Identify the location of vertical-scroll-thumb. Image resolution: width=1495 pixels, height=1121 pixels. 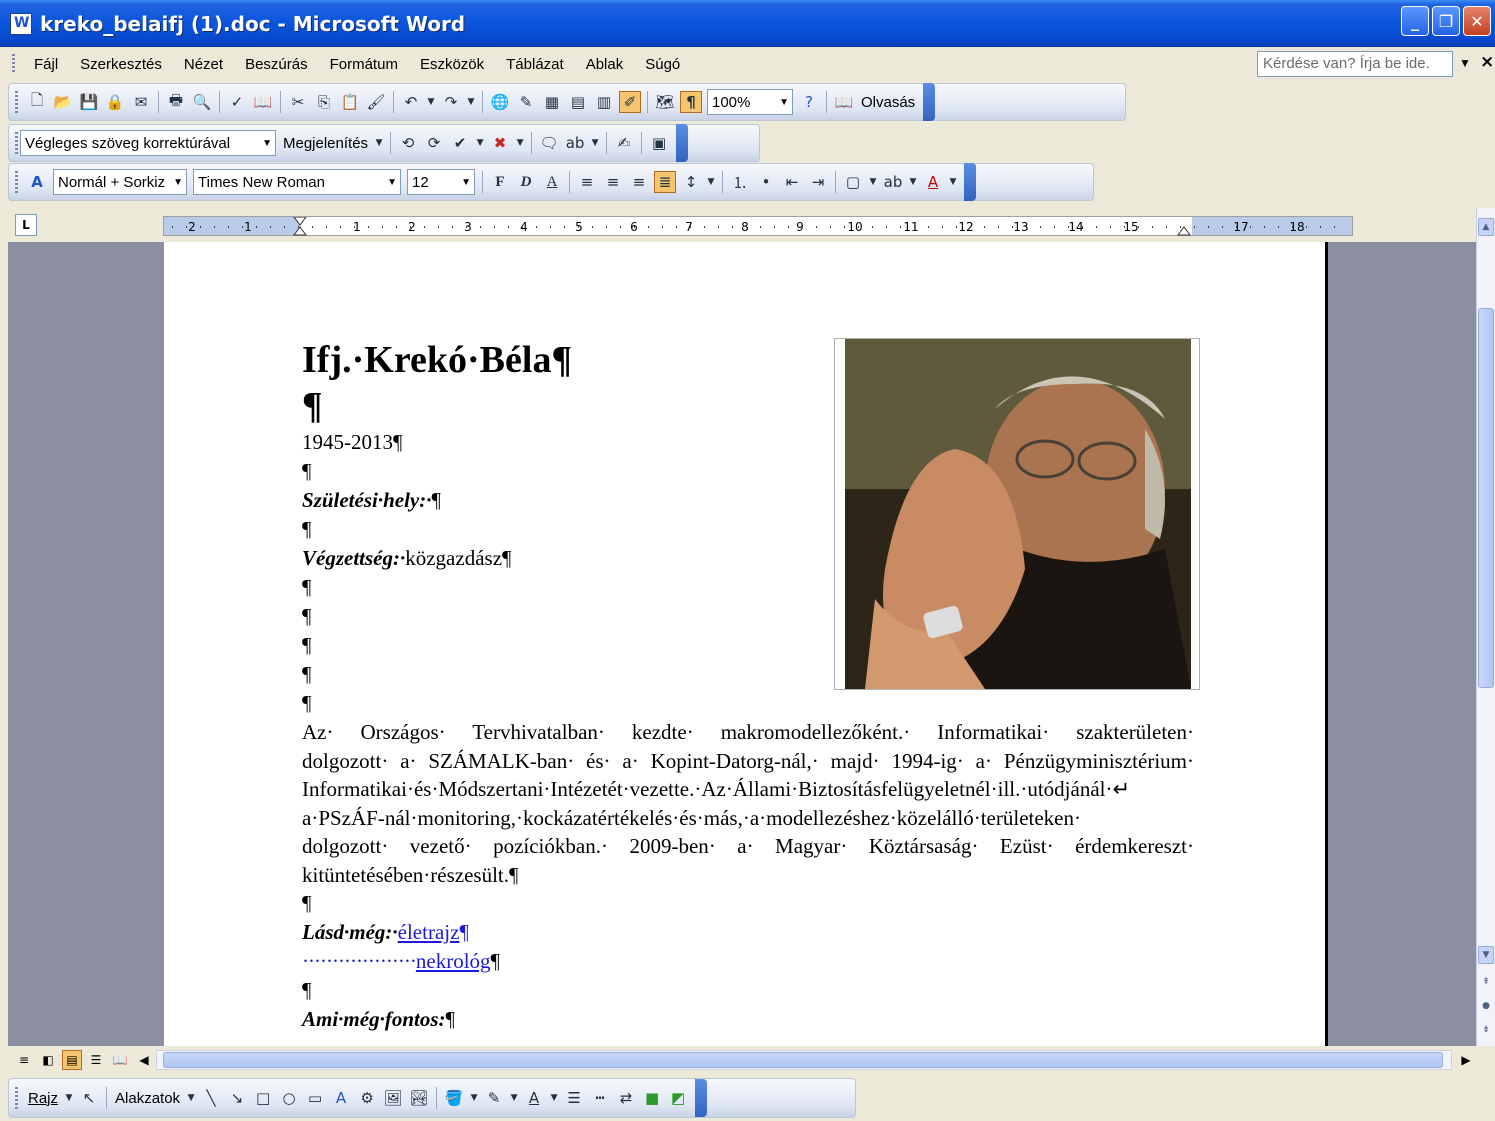
(1486, 498).